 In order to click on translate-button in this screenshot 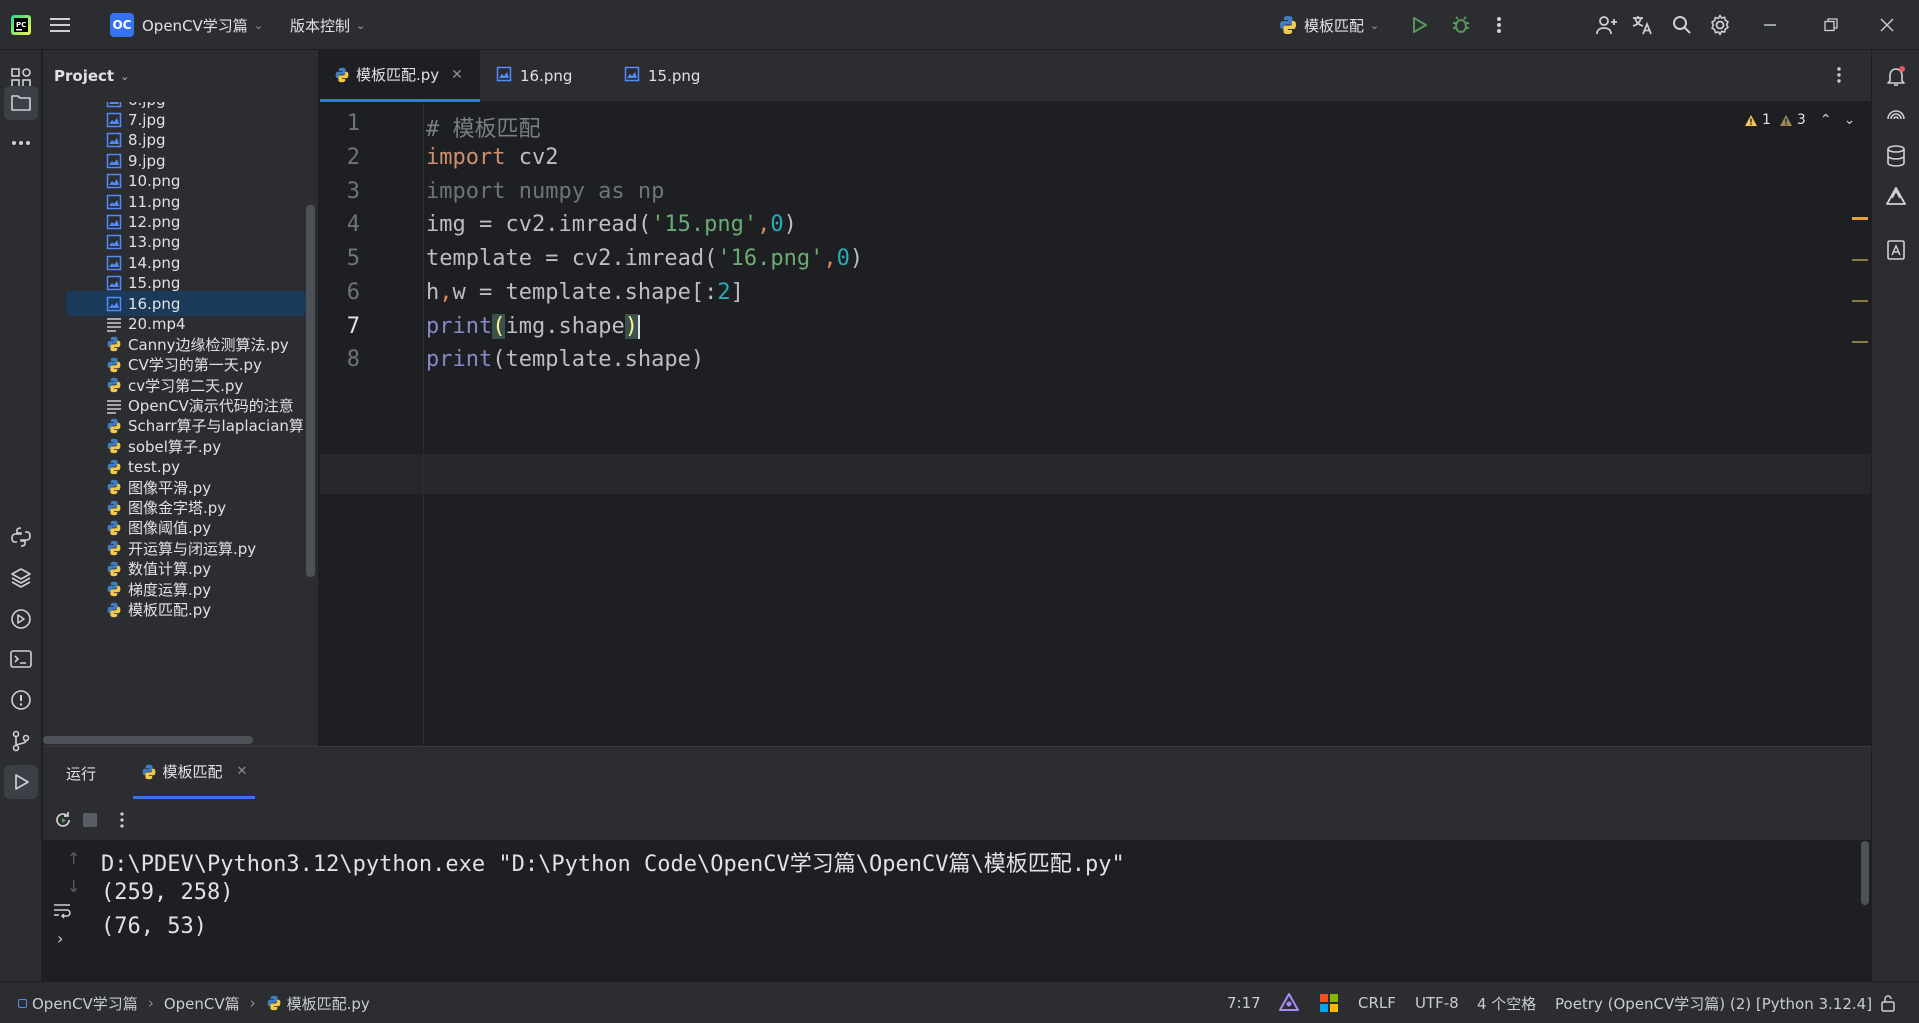, I will do `click(1643, 25)`.